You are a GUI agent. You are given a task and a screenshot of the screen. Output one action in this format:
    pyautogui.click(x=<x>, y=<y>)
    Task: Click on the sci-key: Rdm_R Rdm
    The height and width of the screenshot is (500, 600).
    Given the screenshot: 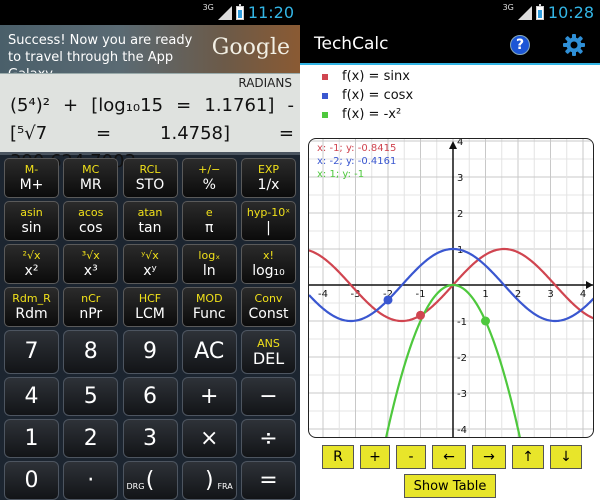 What is the action you would take?
    pyautogui.click(x=31, y=307)
    